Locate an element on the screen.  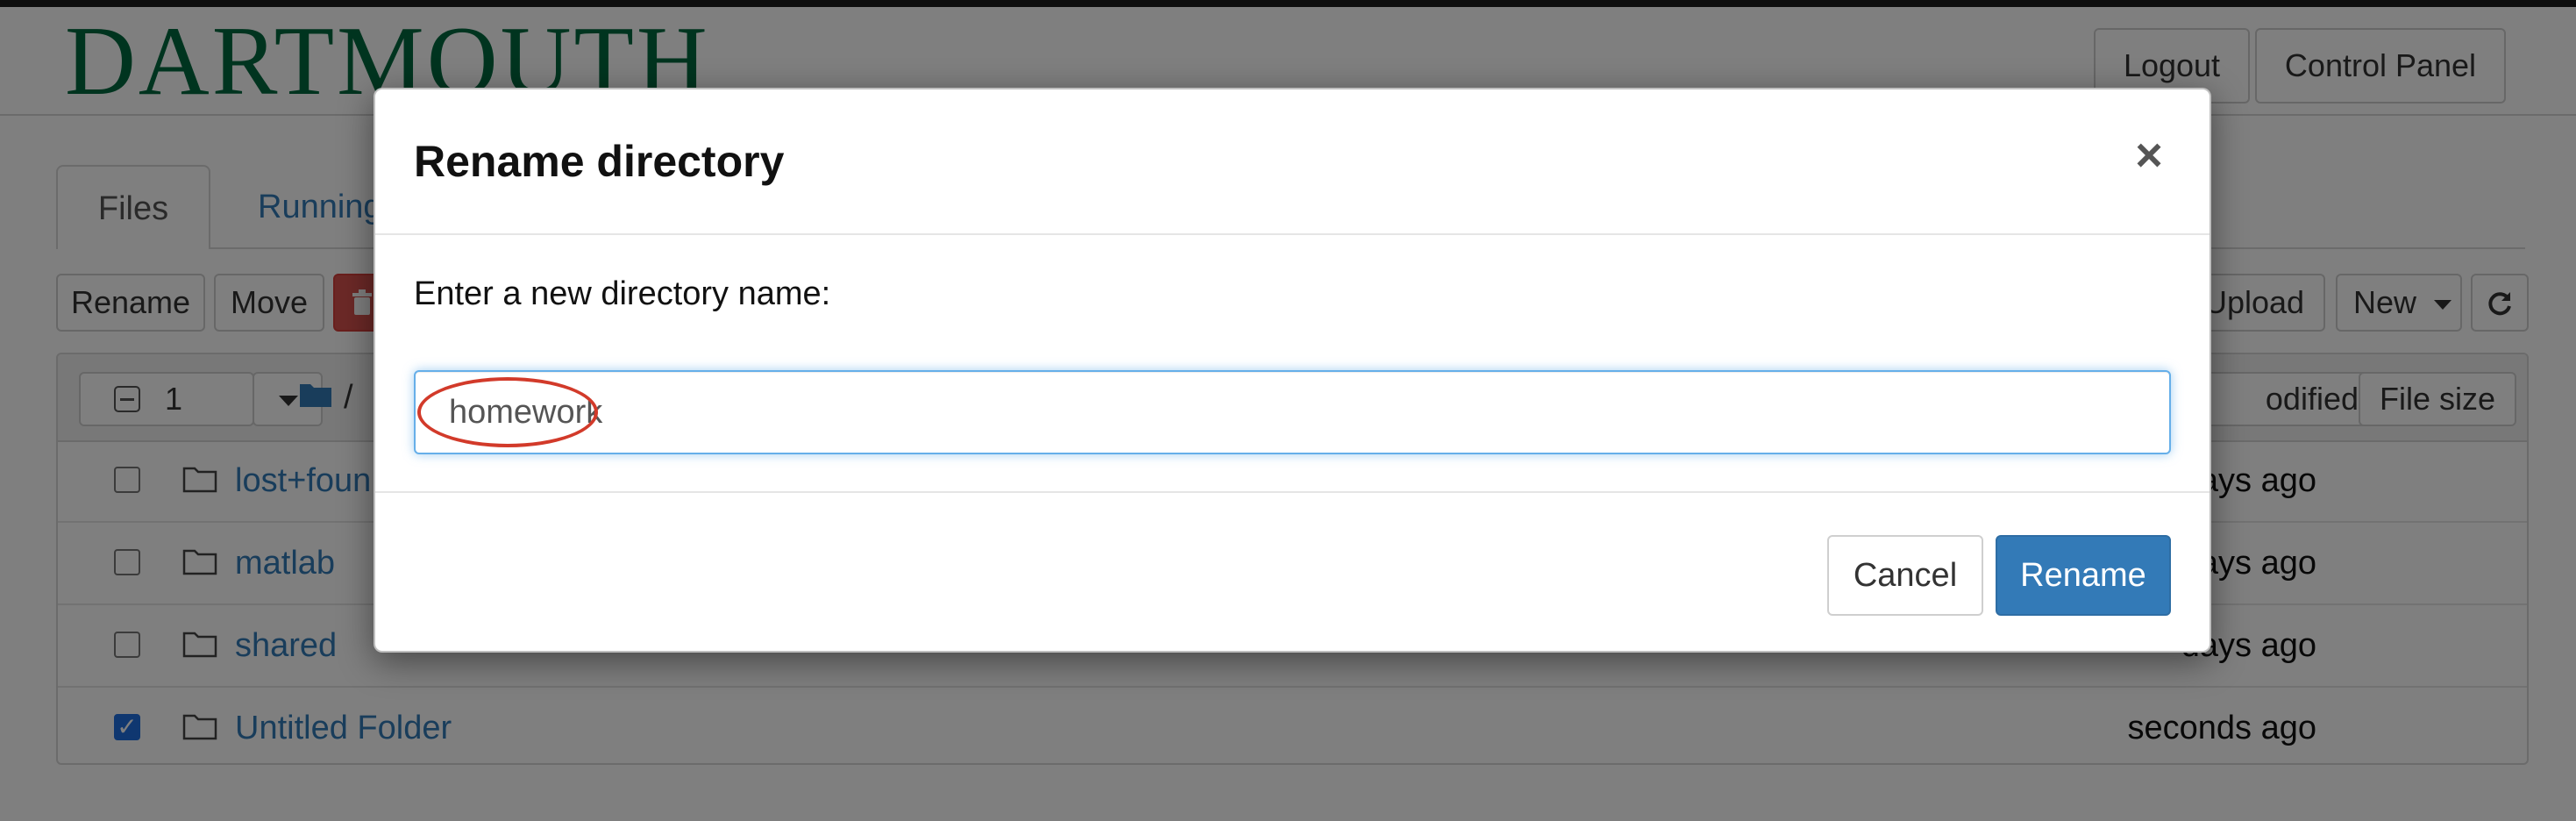
rename-confirm-button: Rename is located at coordinates (2083, 575).